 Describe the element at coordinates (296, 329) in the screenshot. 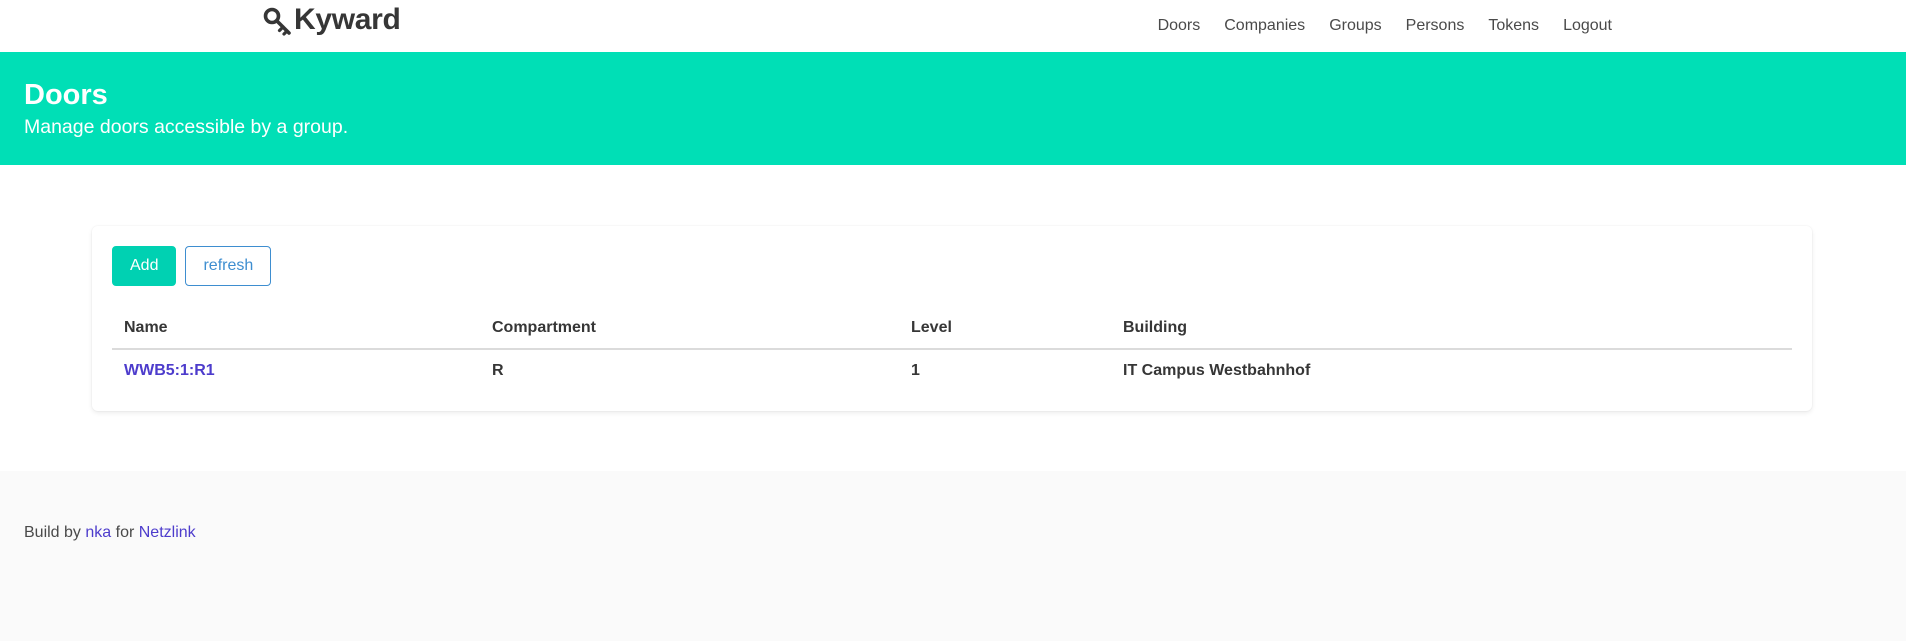

I see `column-header-name: Name` at that location.